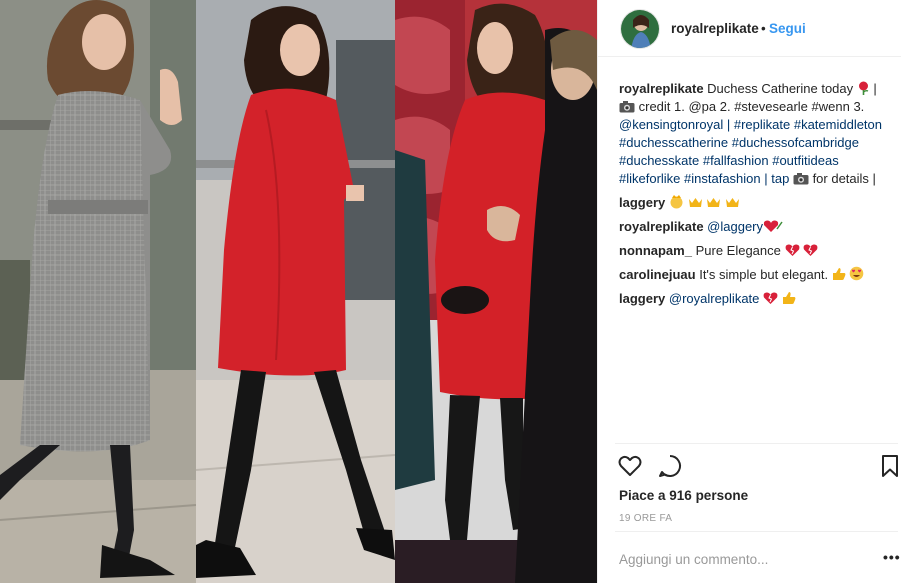 This screenshot has height=583, width=901. Describe the element at coordinates (704, 178) in the screenshot. I see `caption-text-line-6: #likeforlike #instafashion | tap` at that location.